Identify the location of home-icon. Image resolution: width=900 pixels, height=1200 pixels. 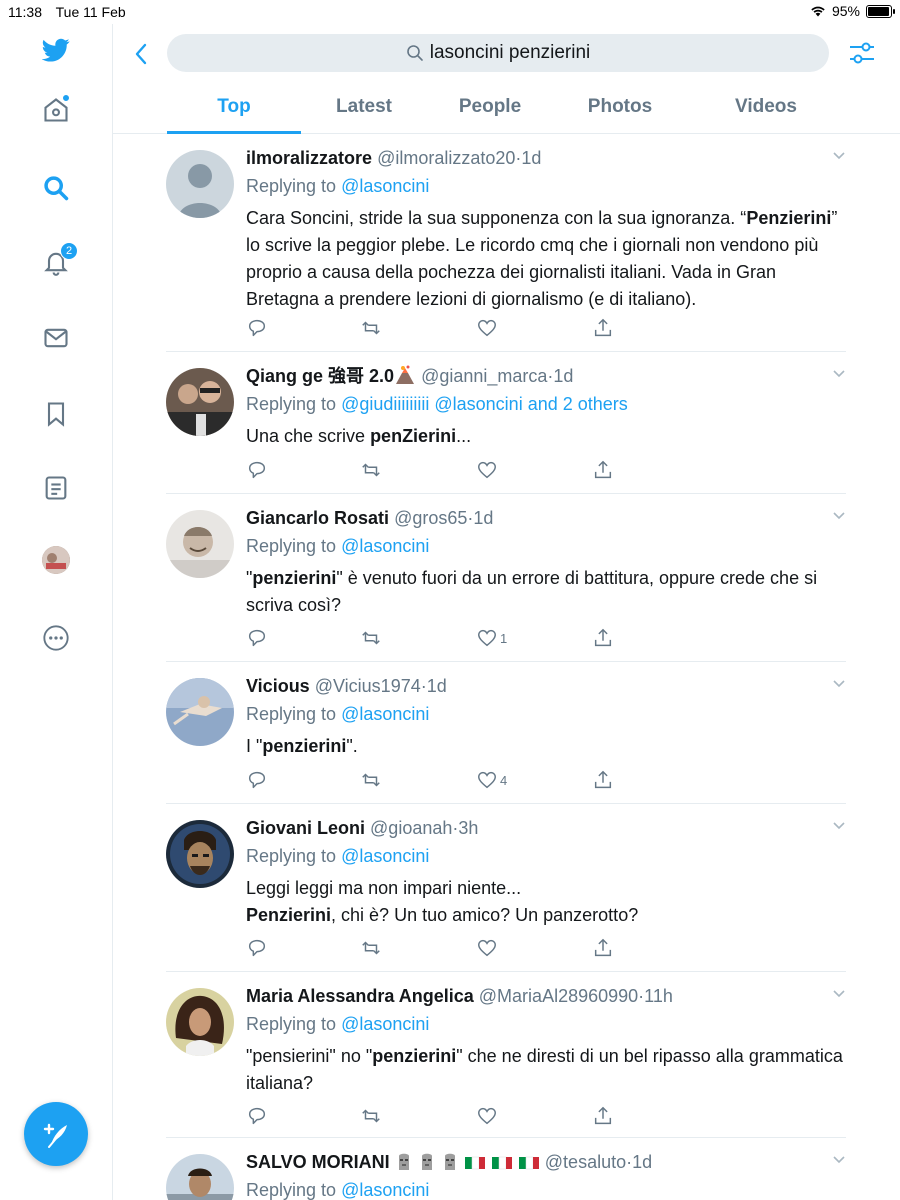
(56, 110).